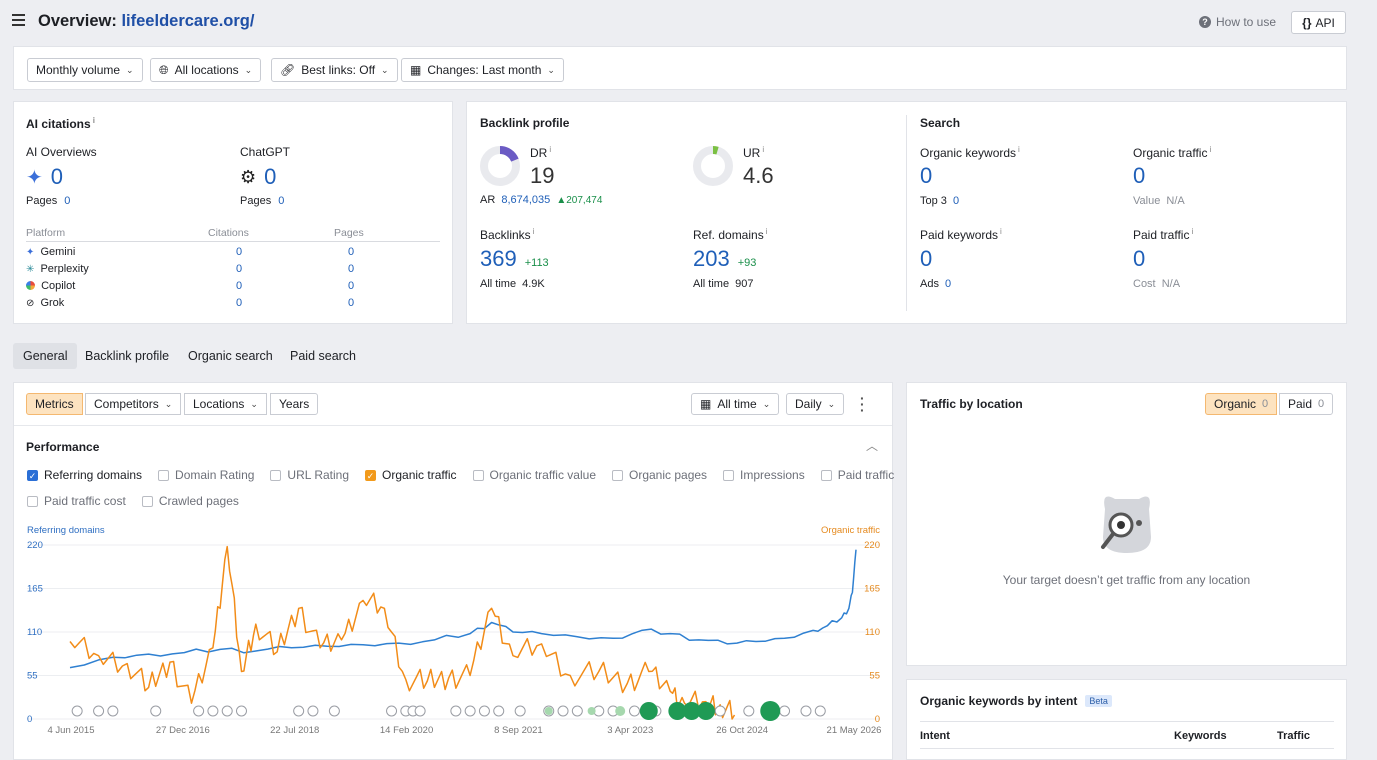  Describe the element at coordinates (42, 201) in the screenshot. I see `pages-label: Pages` at that location.